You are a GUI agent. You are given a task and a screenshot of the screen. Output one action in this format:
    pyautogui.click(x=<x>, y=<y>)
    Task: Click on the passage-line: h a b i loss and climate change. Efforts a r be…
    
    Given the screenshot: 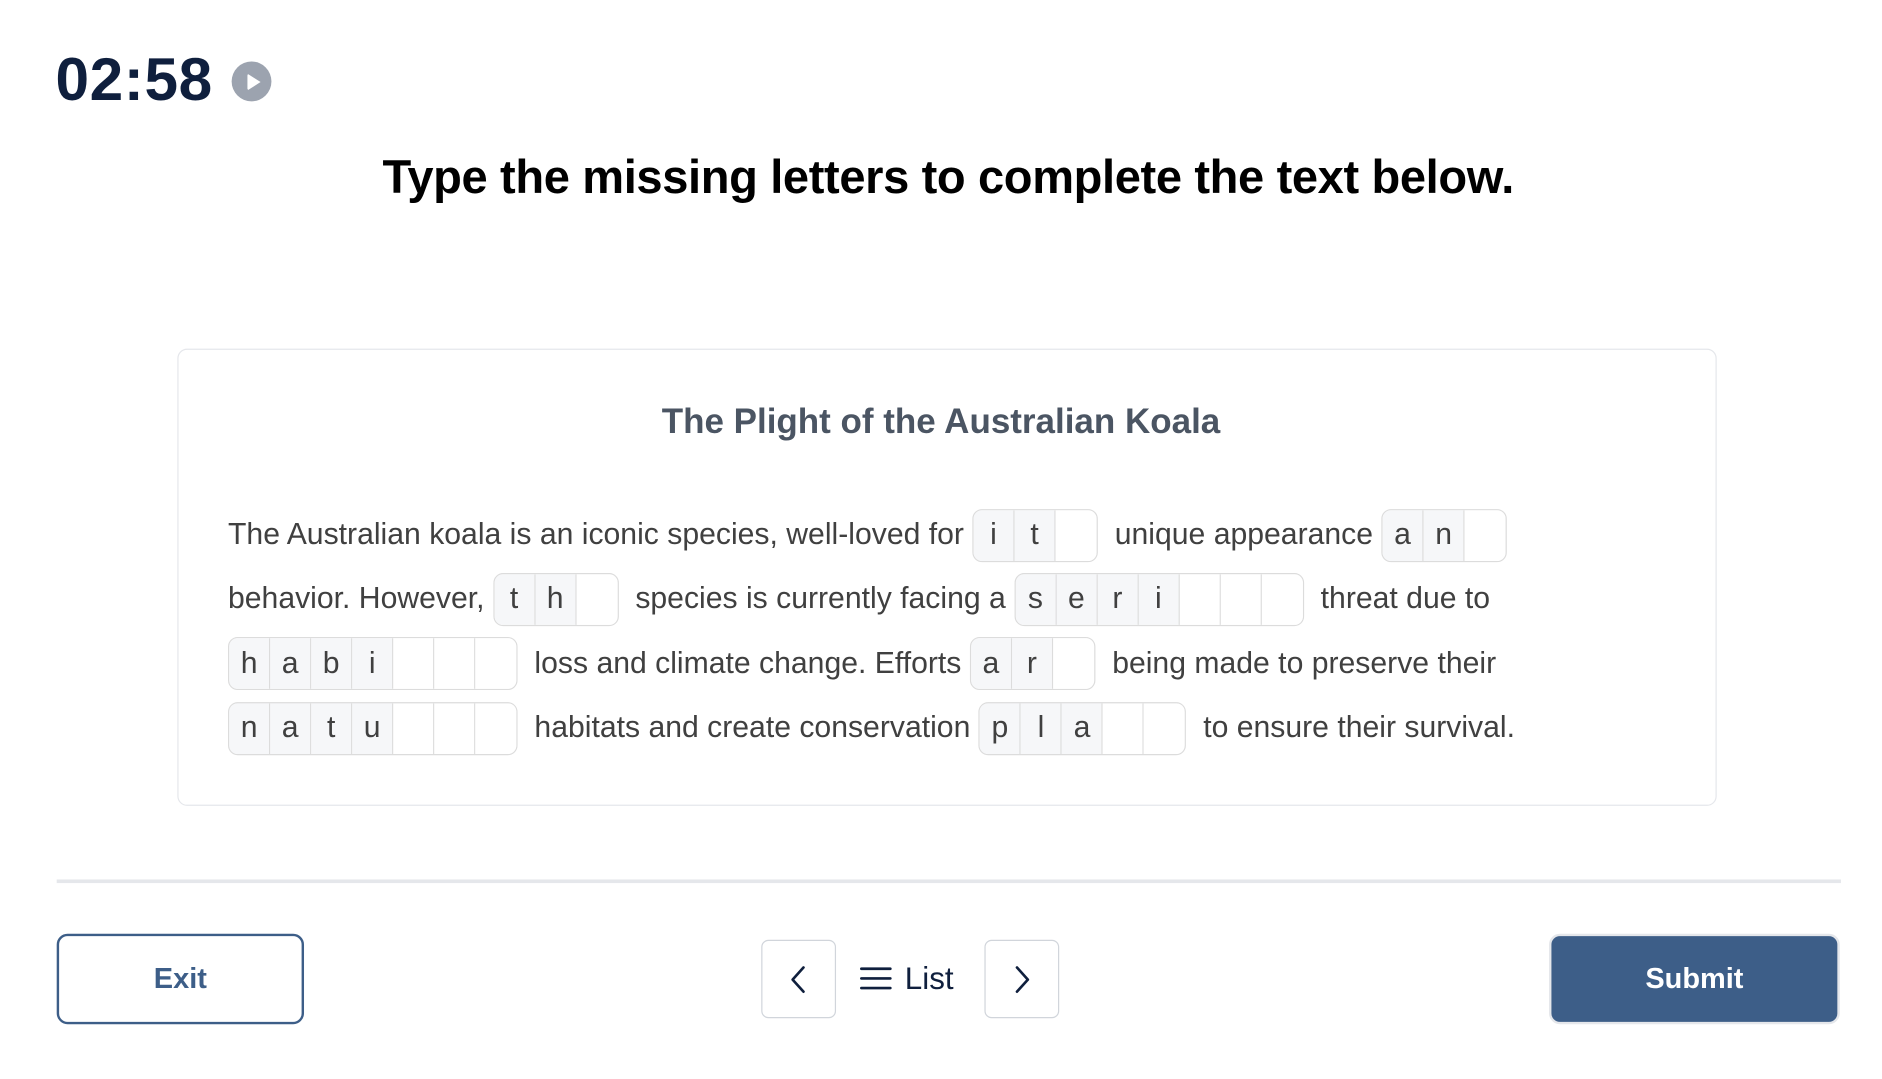 What is the action you would take?
    pyautogui.click(x=903, y=664)
    